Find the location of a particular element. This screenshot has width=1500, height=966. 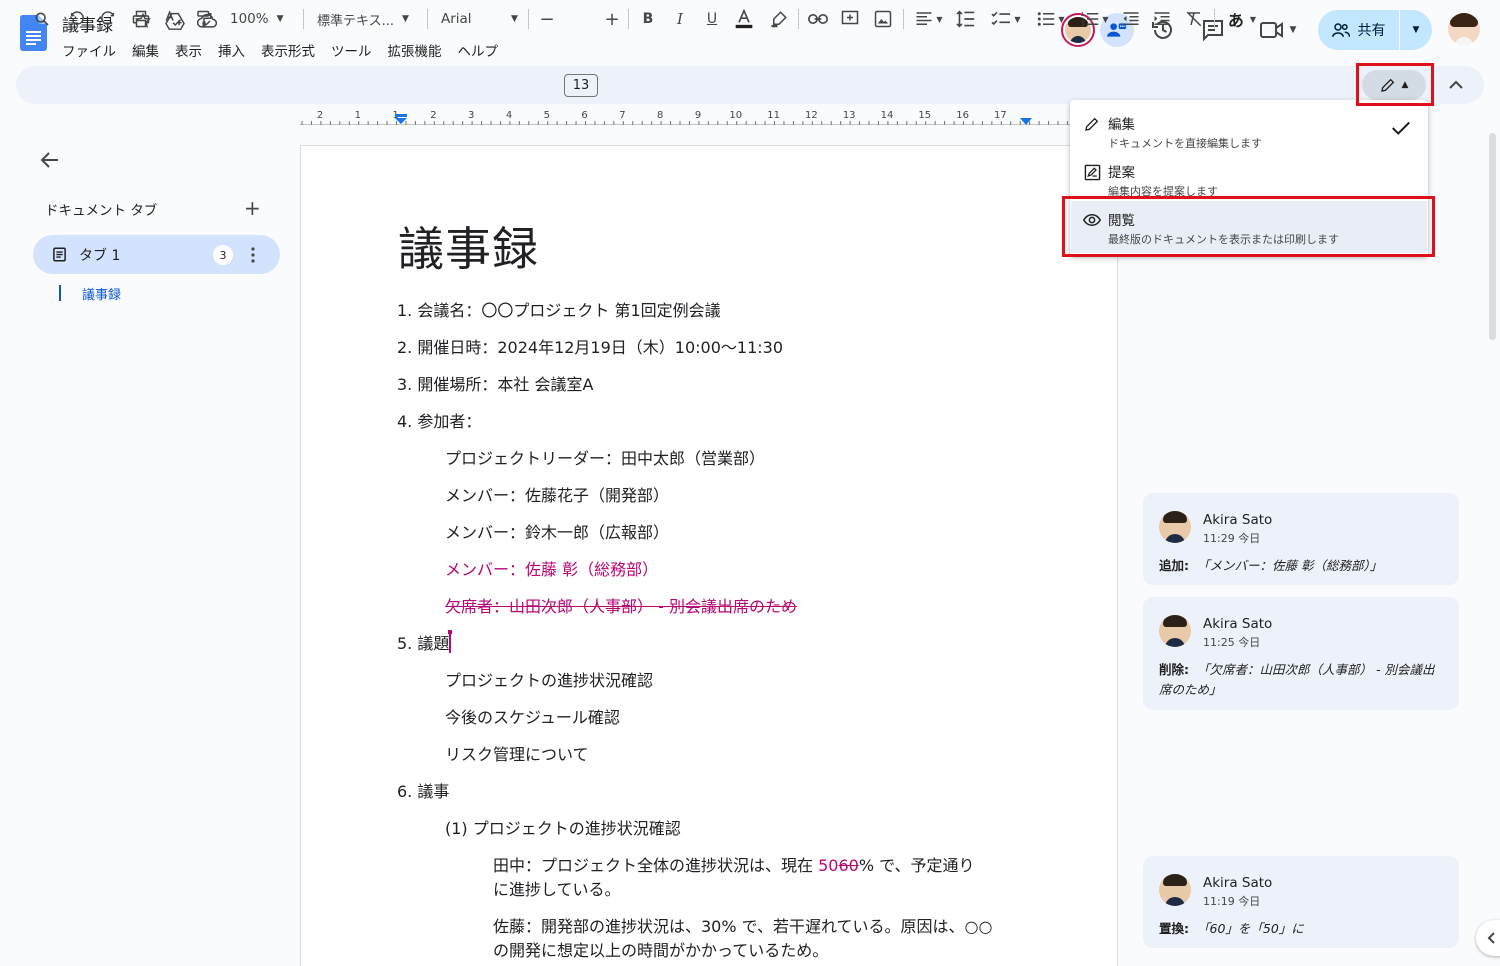

highlight-color-icon is located at coordinates (779, 19).